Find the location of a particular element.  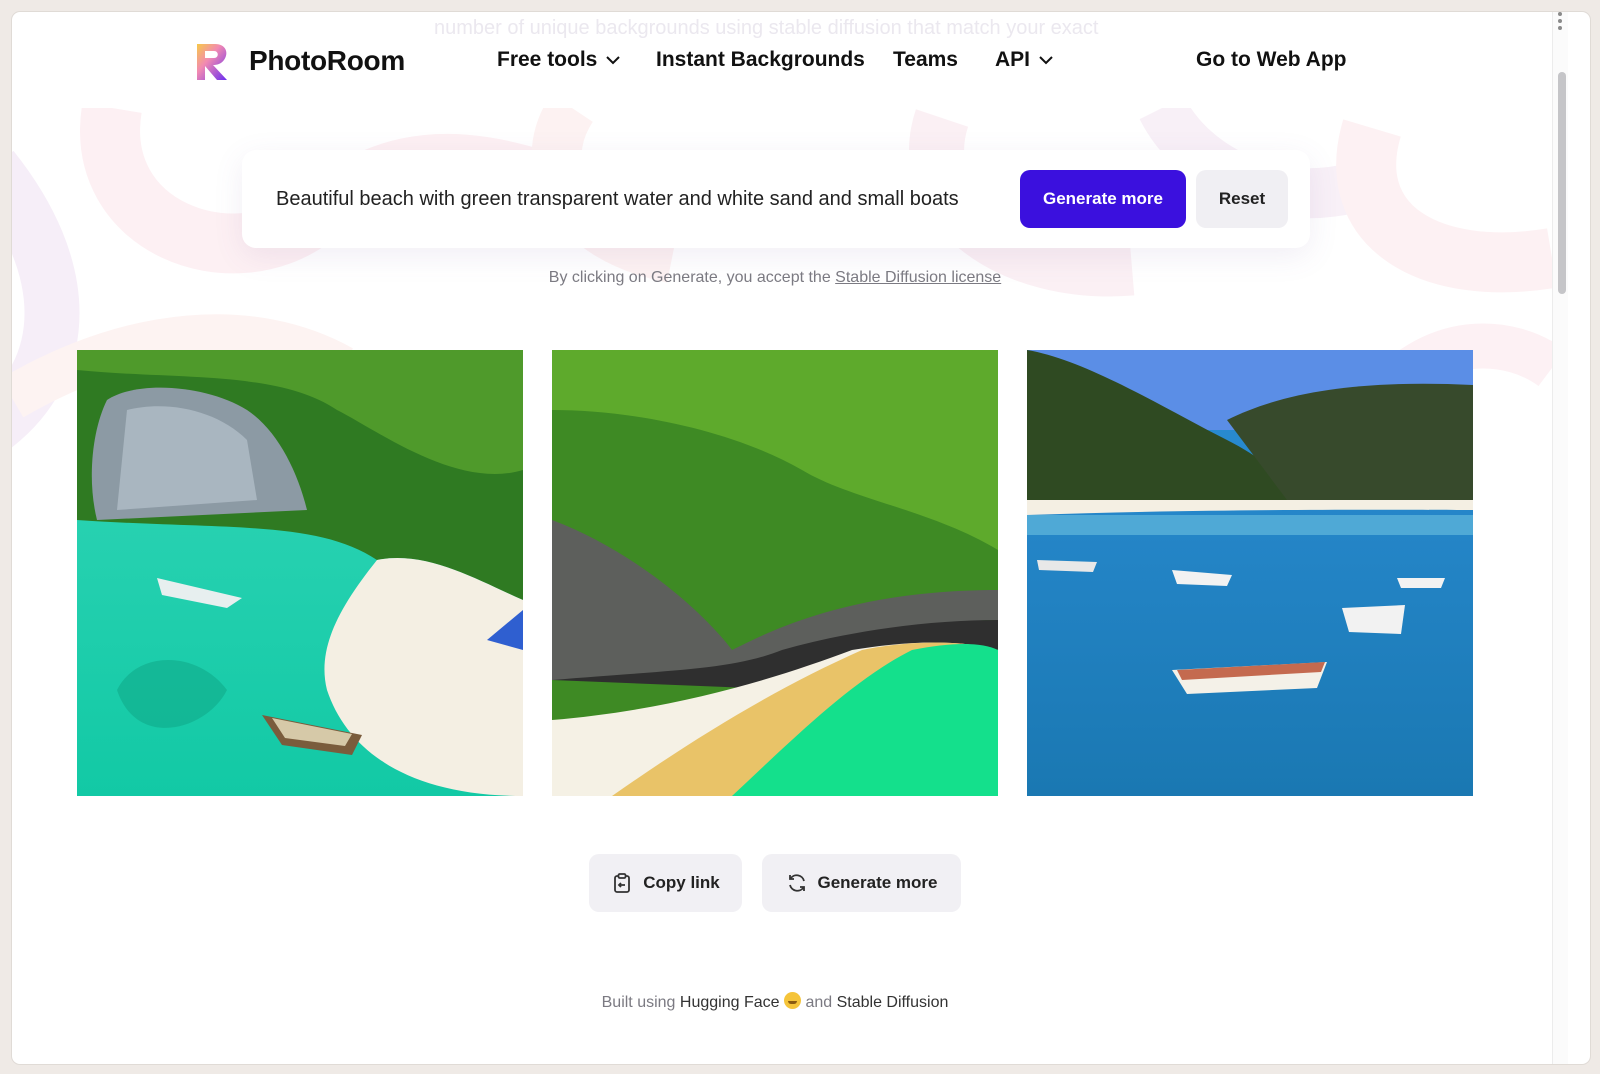

nav-instant-backgrounds-label: Instant Backgrounds is located at coordinates (760, 59).